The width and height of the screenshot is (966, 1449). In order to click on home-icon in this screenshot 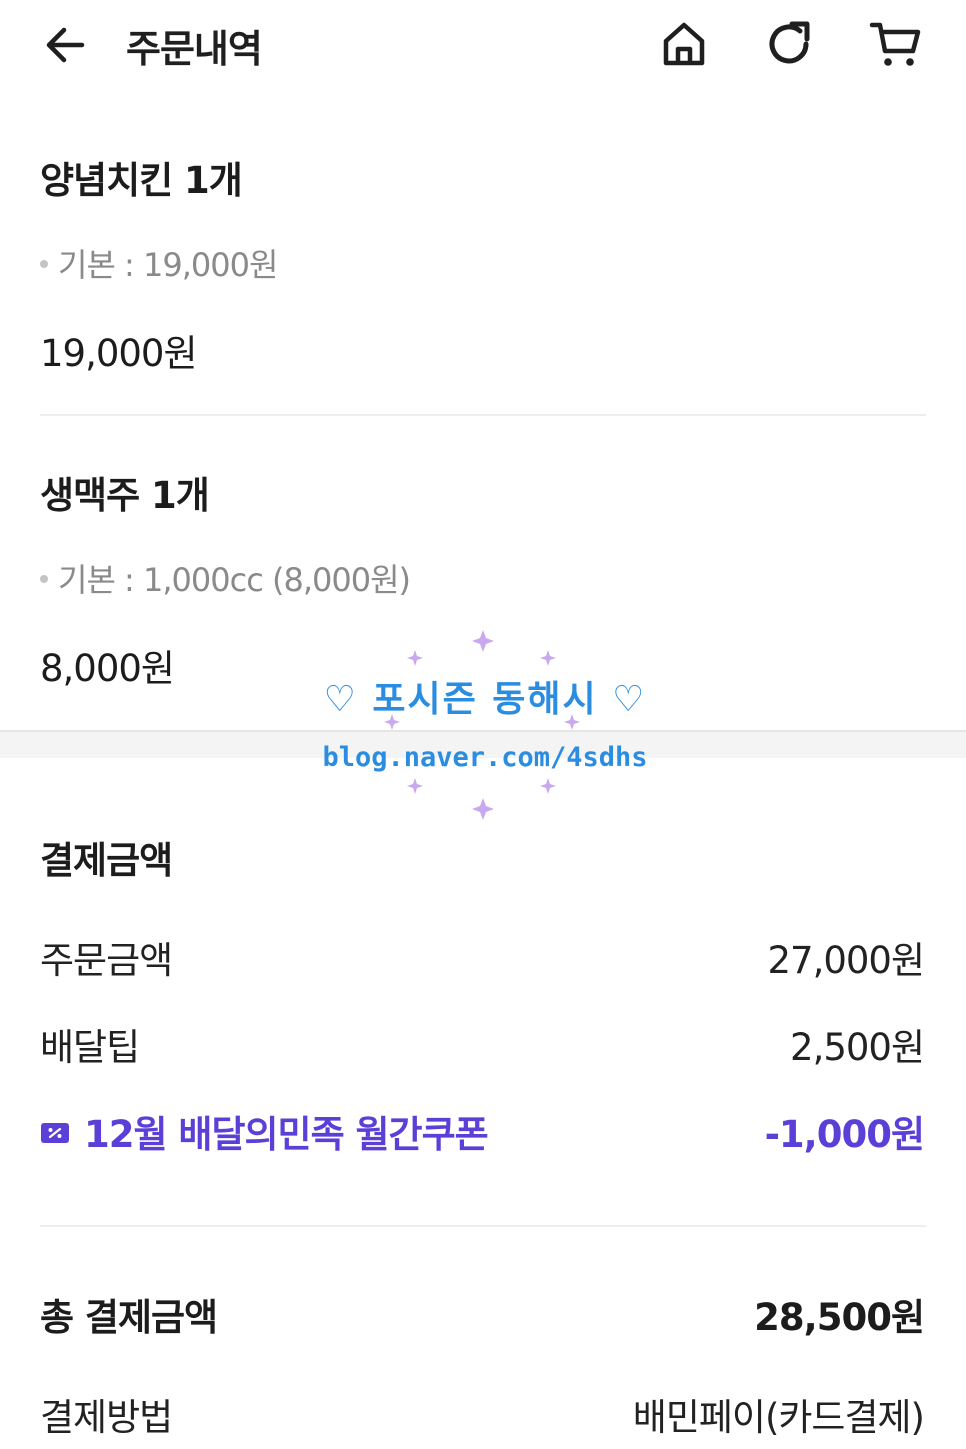, I will do `click(684, 44)`.